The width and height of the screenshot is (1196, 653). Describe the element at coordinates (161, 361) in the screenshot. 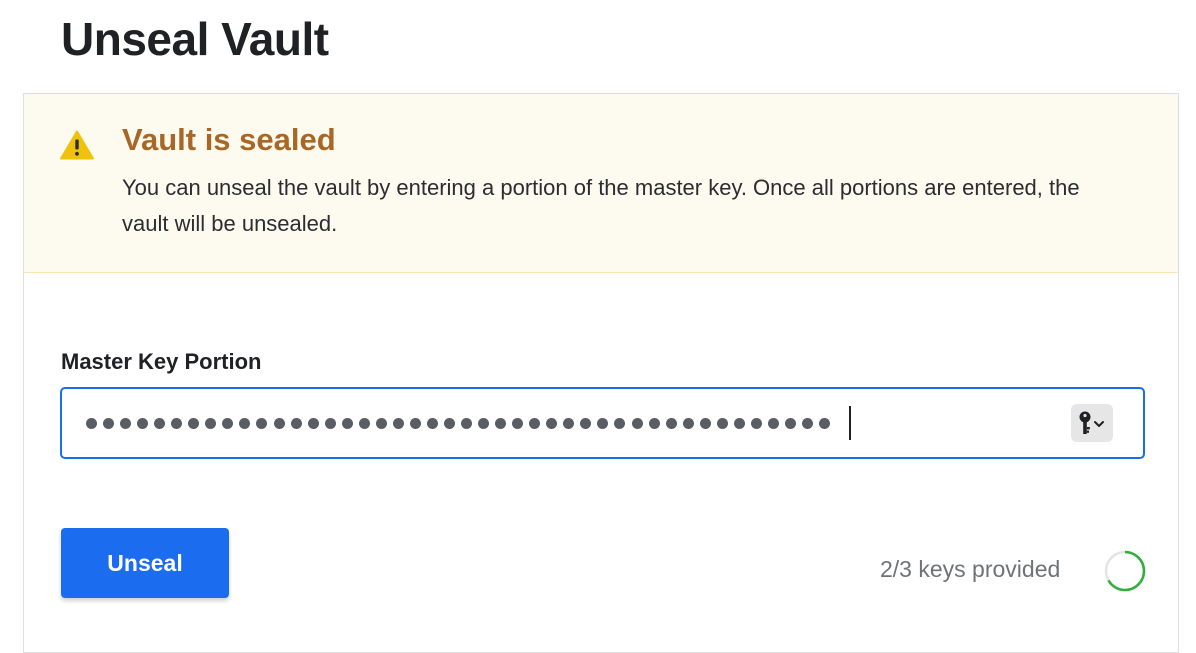

I see `master-key-label: Master Key Portion` at that location.